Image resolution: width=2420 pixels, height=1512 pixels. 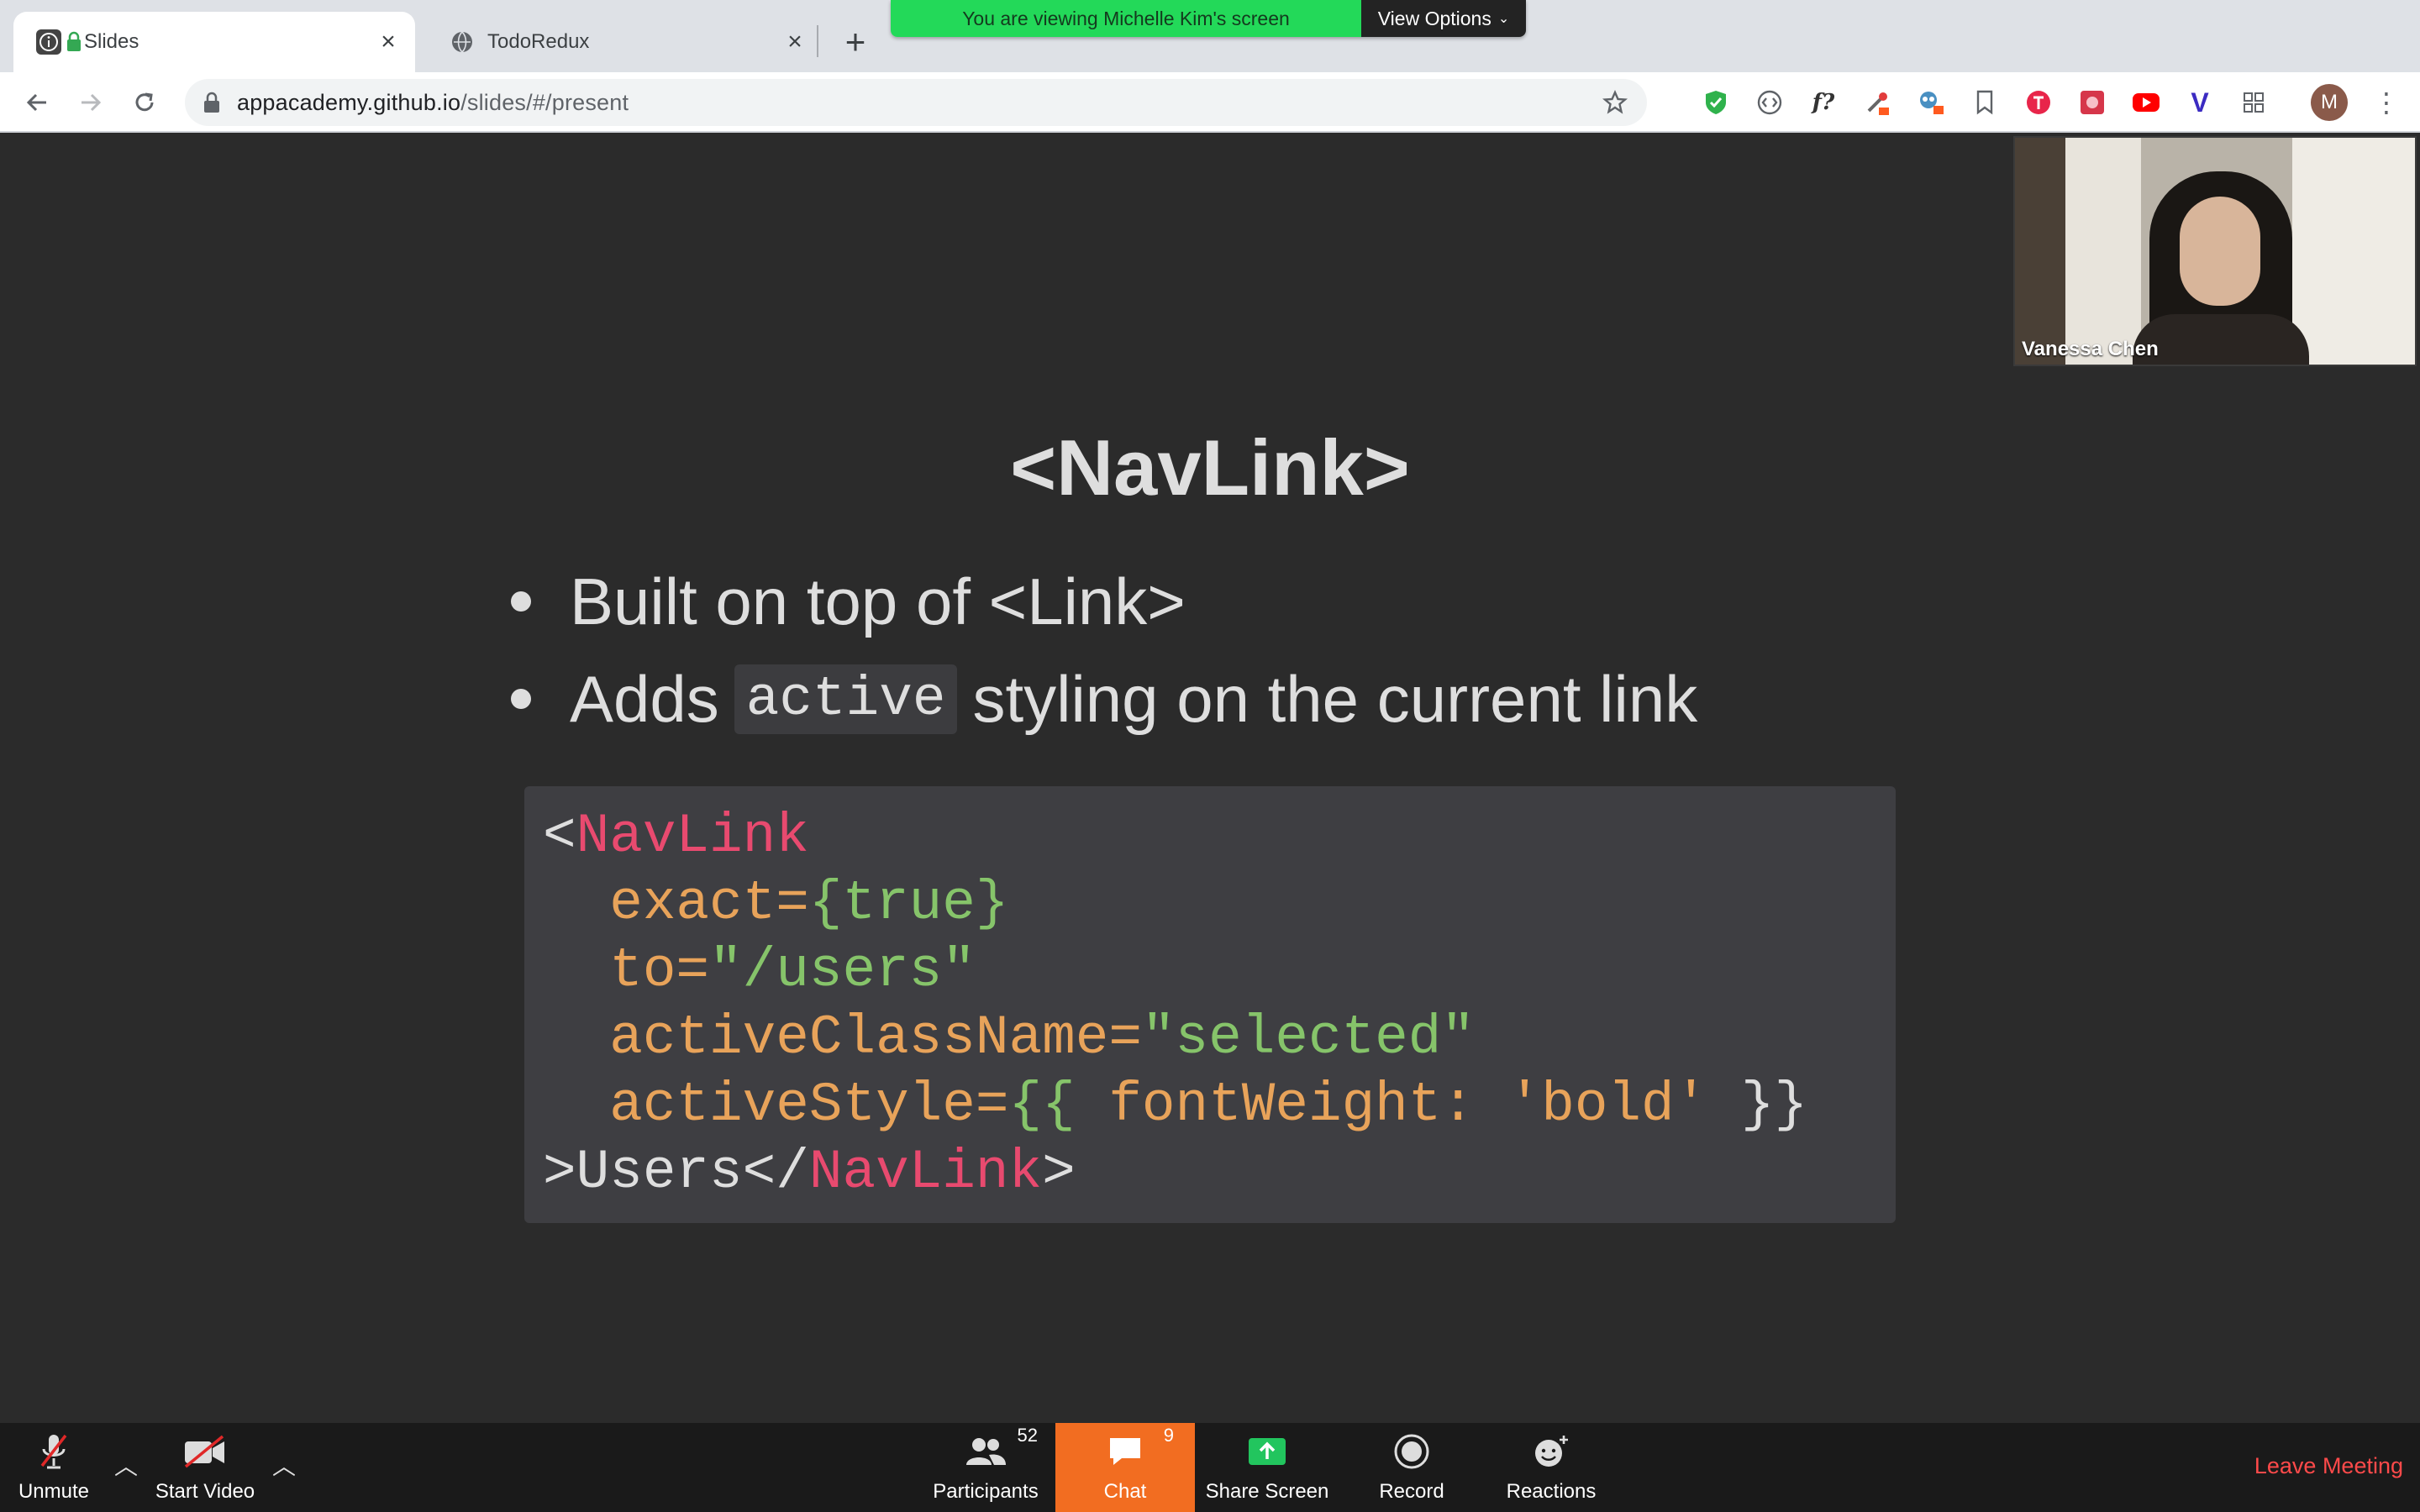 I want to click on url-text: appacademy.github.io/slides/#/present, so click(x=433, y=103).